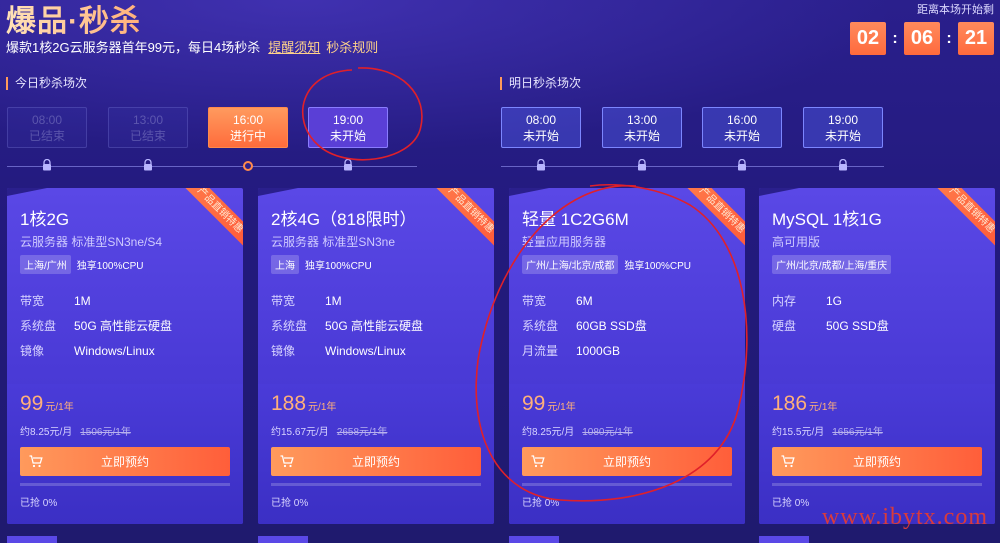 The image size is (1000, 543). I want to click on spec-value: 1M, so click(333, 300).